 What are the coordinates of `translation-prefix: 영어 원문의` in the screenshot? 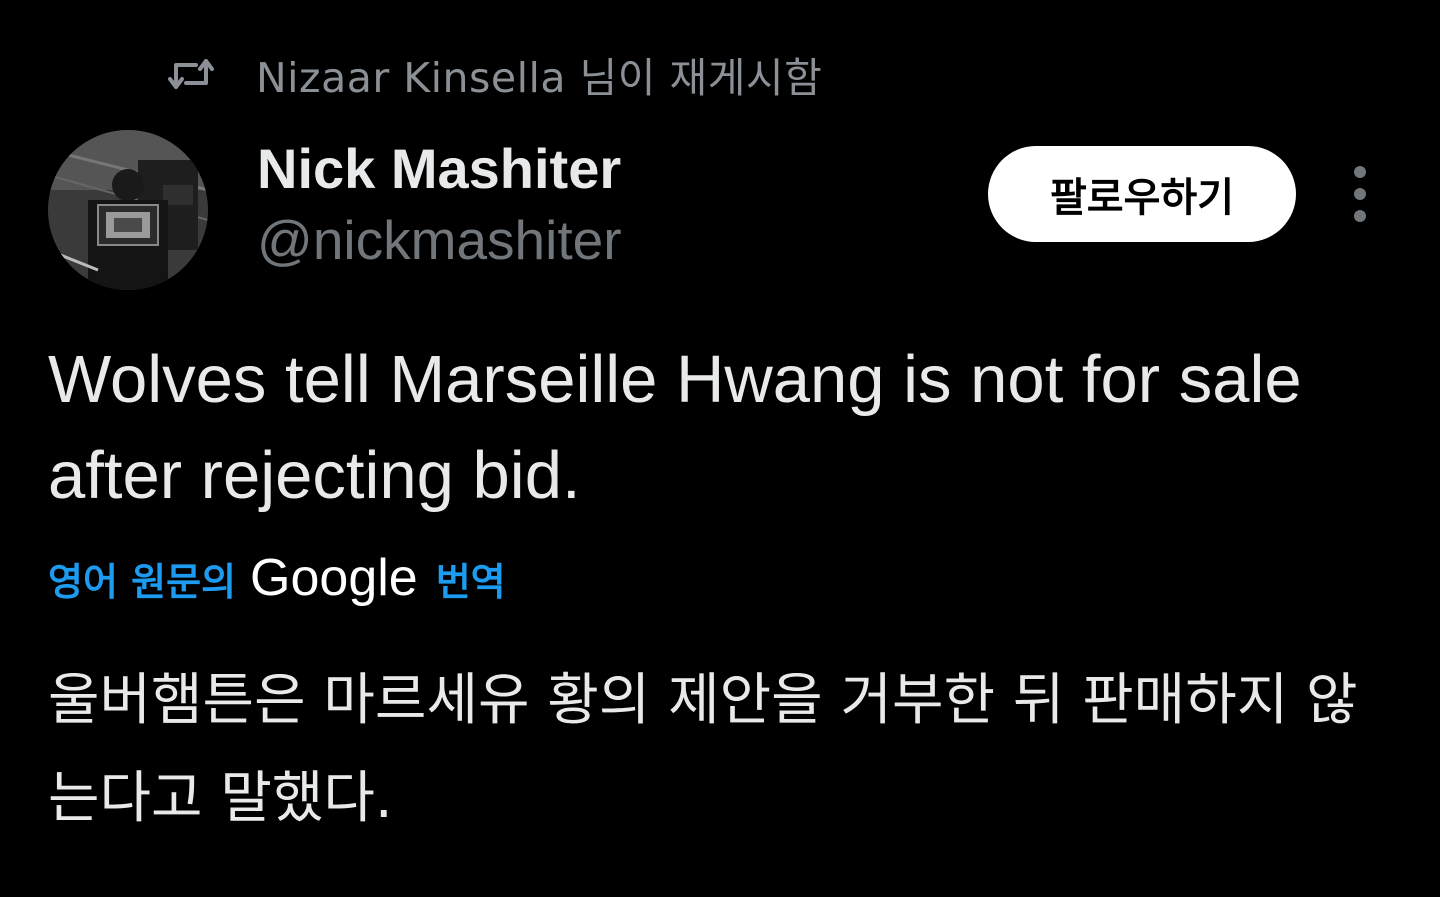 It's located at (142, 578).